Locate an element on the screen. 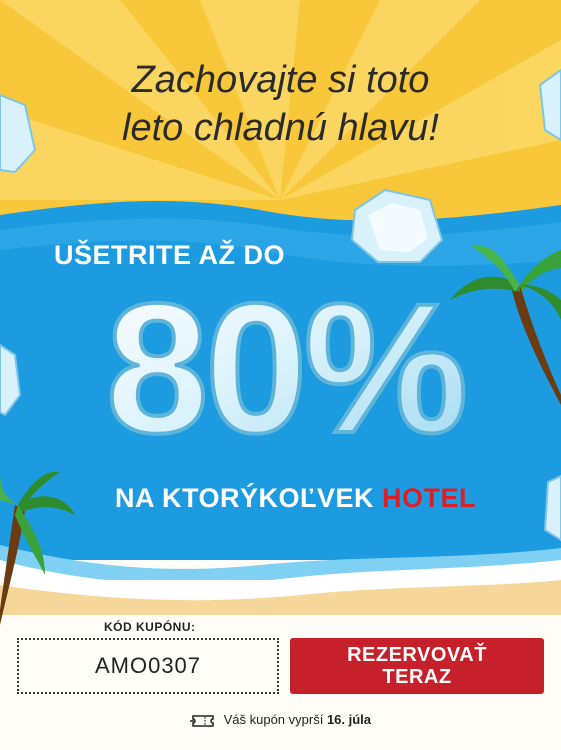 The image size is (561, 750). ticket-icon is located at coordinates (201, 720).